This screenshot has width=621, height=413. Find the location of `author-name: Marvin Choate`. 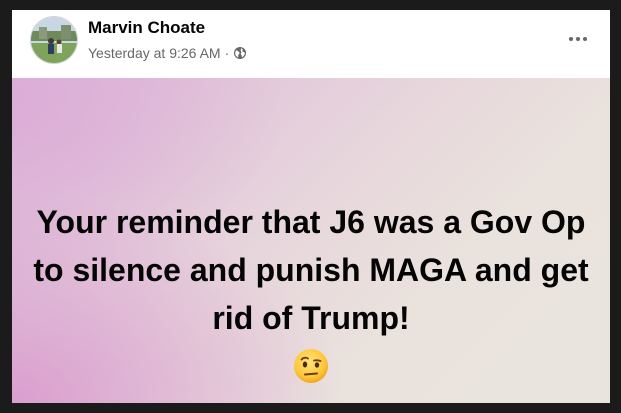

author-name: Marvin Choate is located at coordinates (146, 28).